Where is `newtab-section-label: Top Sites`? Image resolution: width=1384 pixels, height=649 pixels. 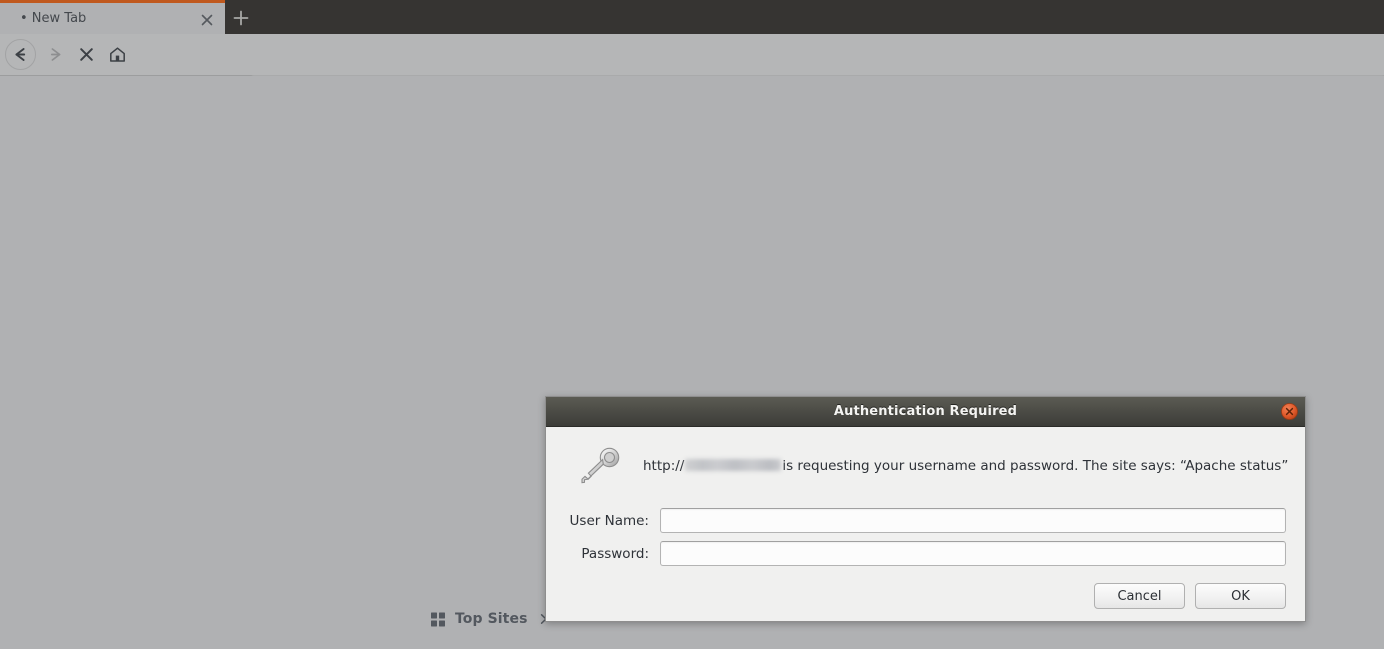 newtab-section-label: Top Sites is located at coordinates (491, 619).